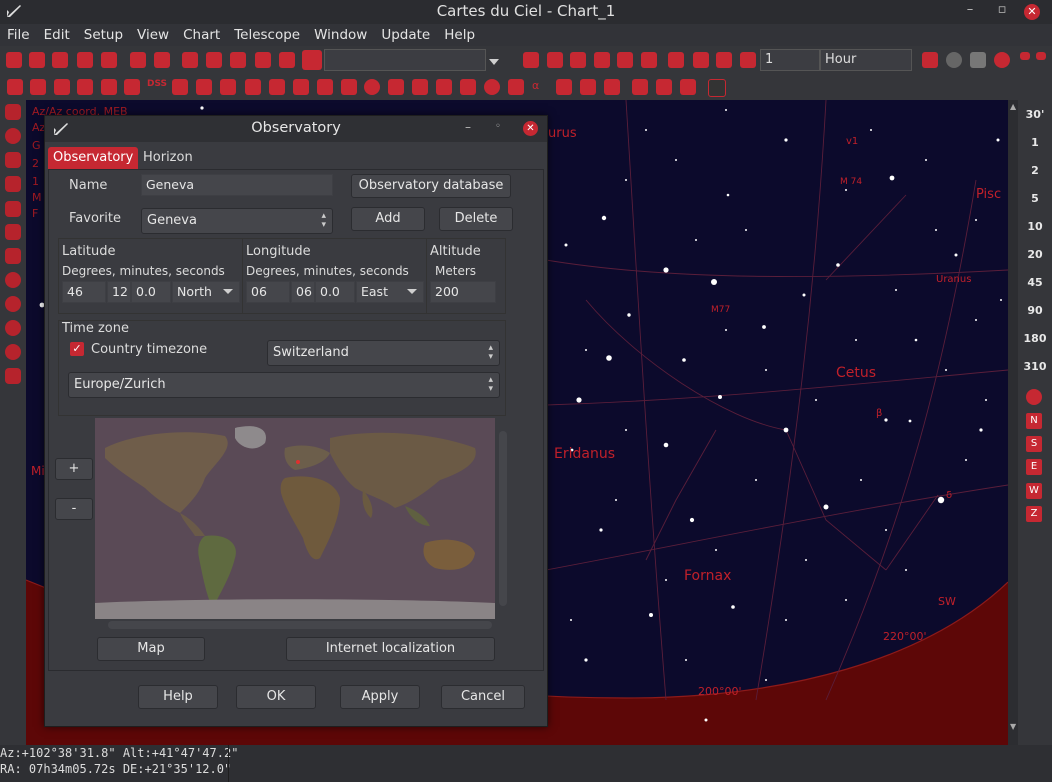 This screenshot has height=782, width=1052. I want to click on internet-localization-button: Internet localization, so click(390, 649).